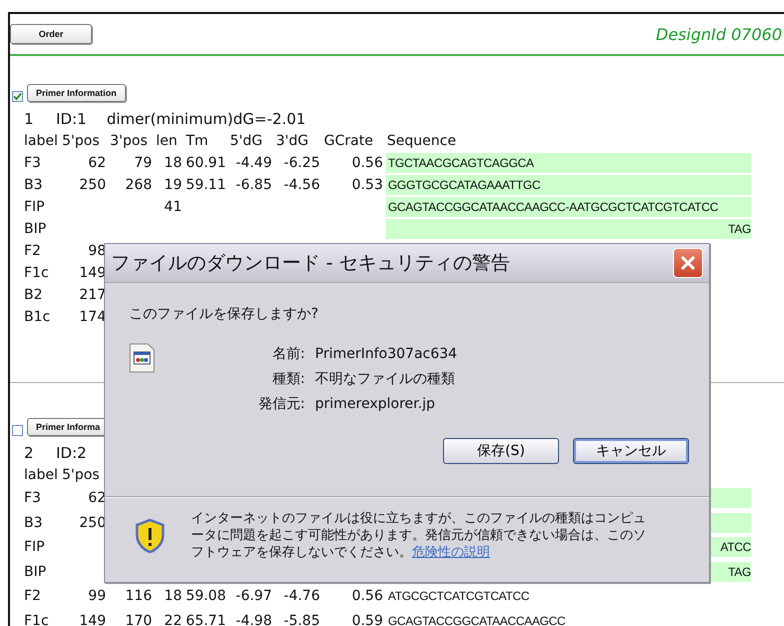  I want to click on design-id: DesignId 07060, so click(719, 34).